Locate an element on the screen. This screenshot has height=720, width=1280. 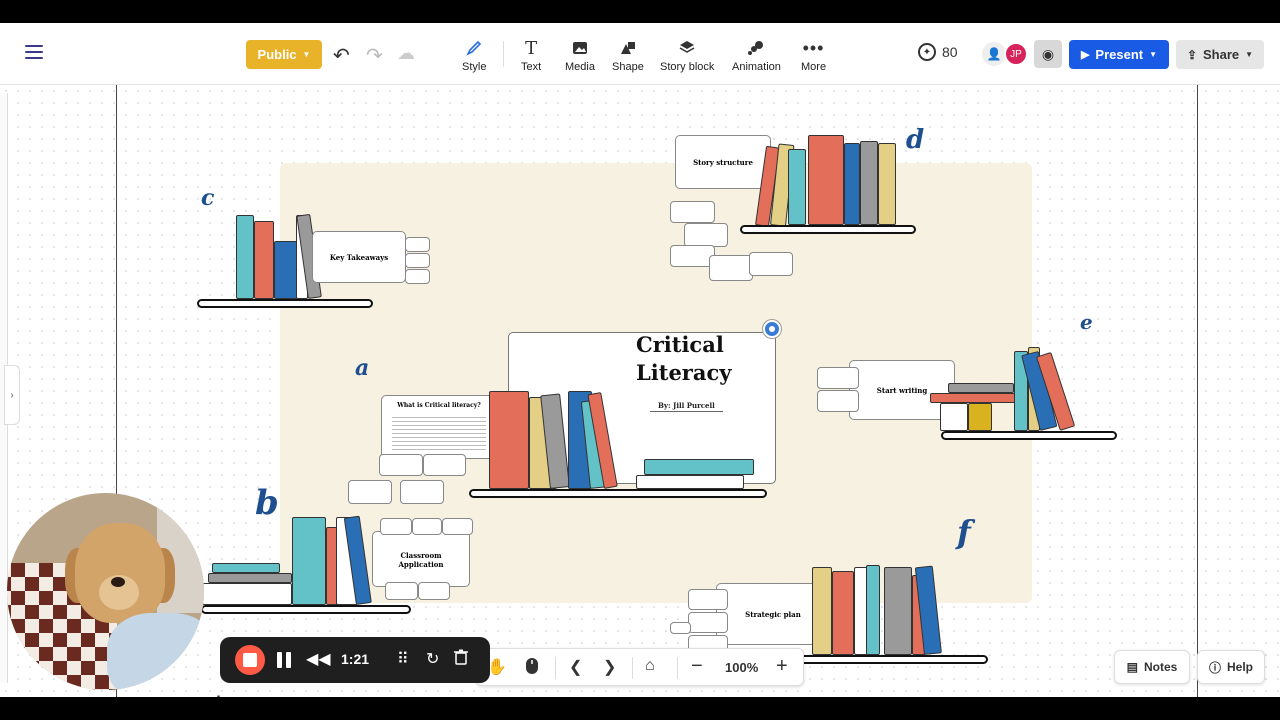
notes-icon: ▤ is located at coordinates (1132, 667).